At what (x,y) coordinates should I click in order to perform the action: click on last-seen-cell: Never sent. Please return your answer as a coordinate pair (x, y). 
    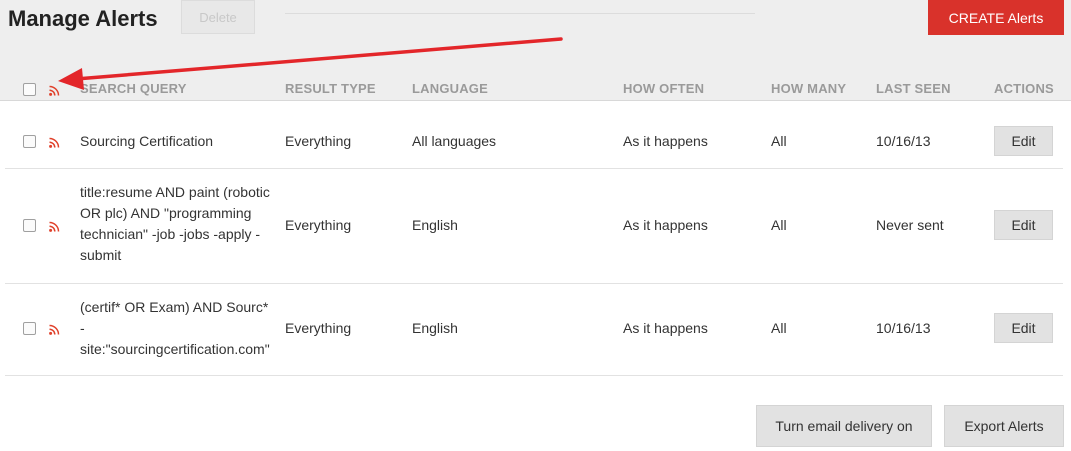
    Looking at the image, I should click on (910, 225).